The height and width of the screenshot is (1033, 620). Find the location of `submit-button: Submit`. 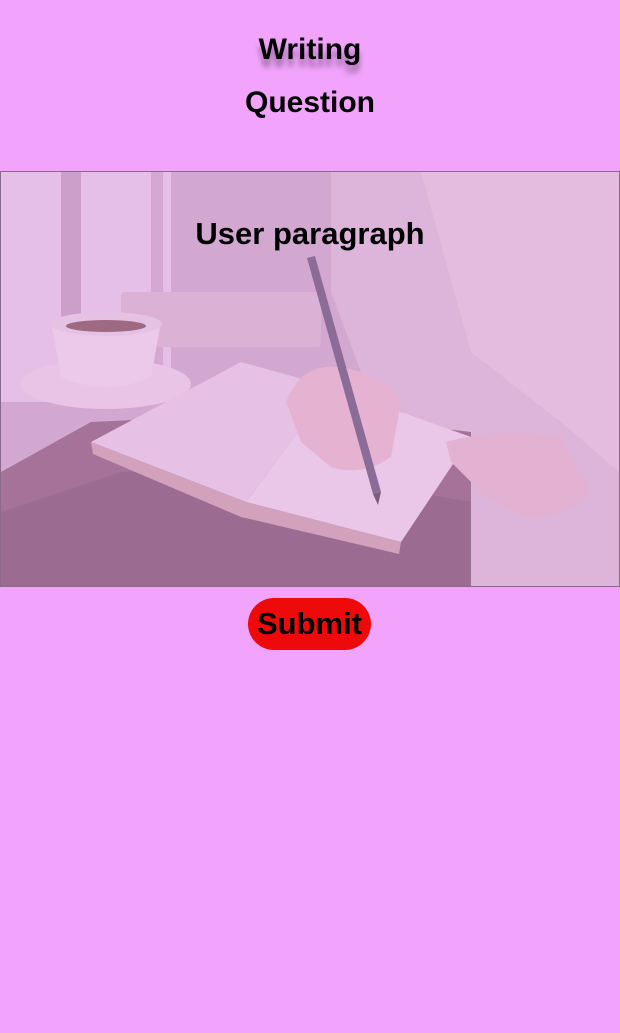

submit-button: Submit is located at coordinates (309, 624).